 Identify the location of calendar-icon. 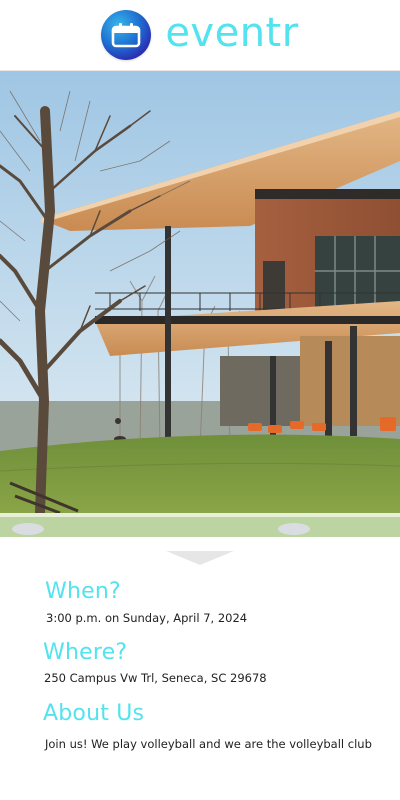
(126, 35).